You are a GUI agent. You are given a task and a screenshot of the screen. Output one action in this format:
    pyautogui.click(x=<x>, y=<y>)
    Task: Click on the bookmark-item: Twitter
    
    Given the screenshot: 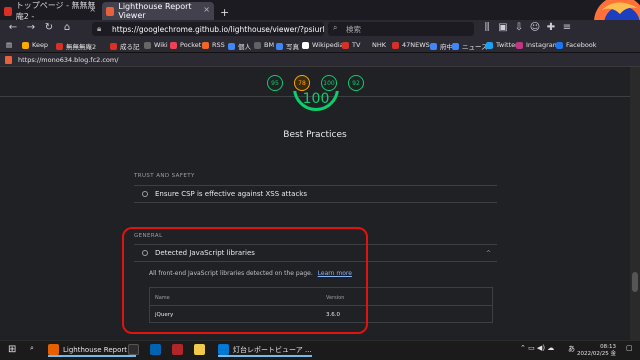 What is the action you would take?
    pyautogui.click(x=502, y=45)
    